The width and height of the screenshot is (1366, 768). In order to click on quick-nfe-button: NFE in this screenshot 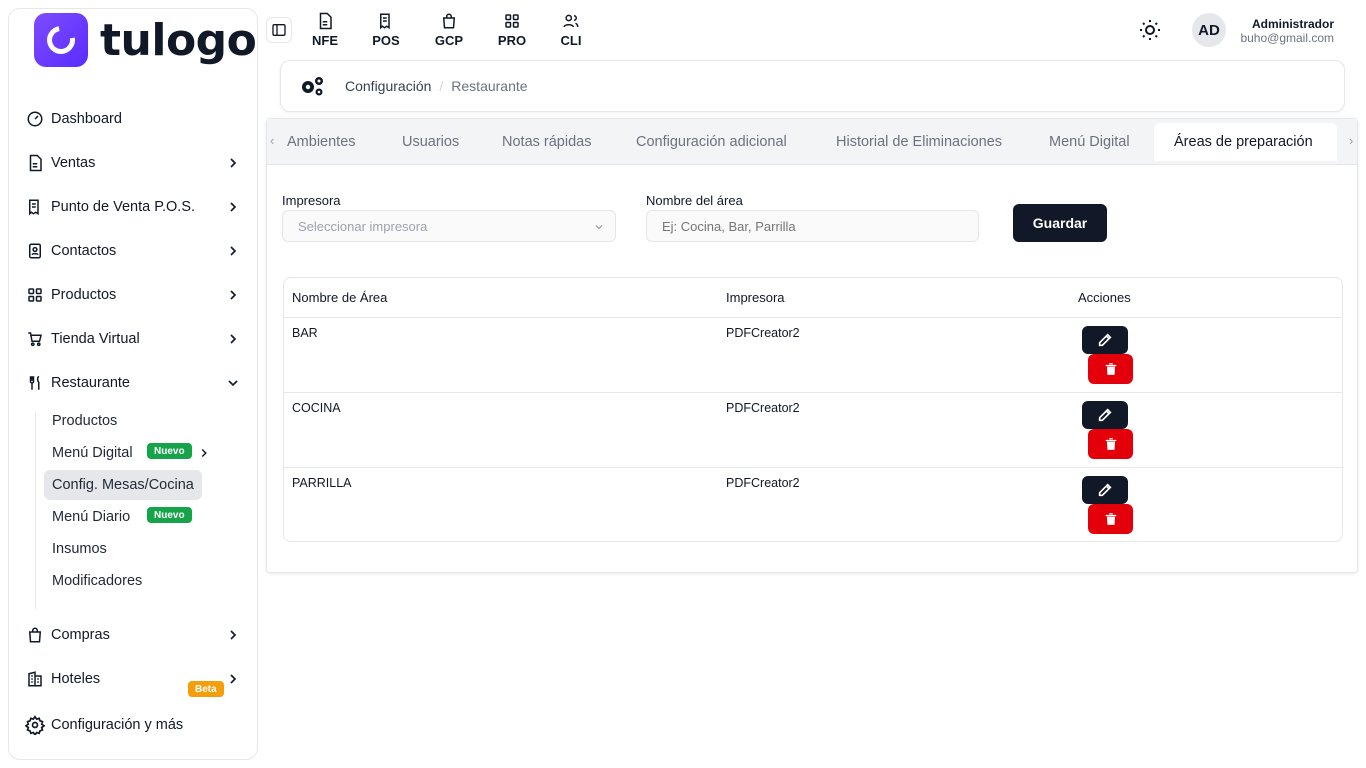, I will do `click(325, 30)`.